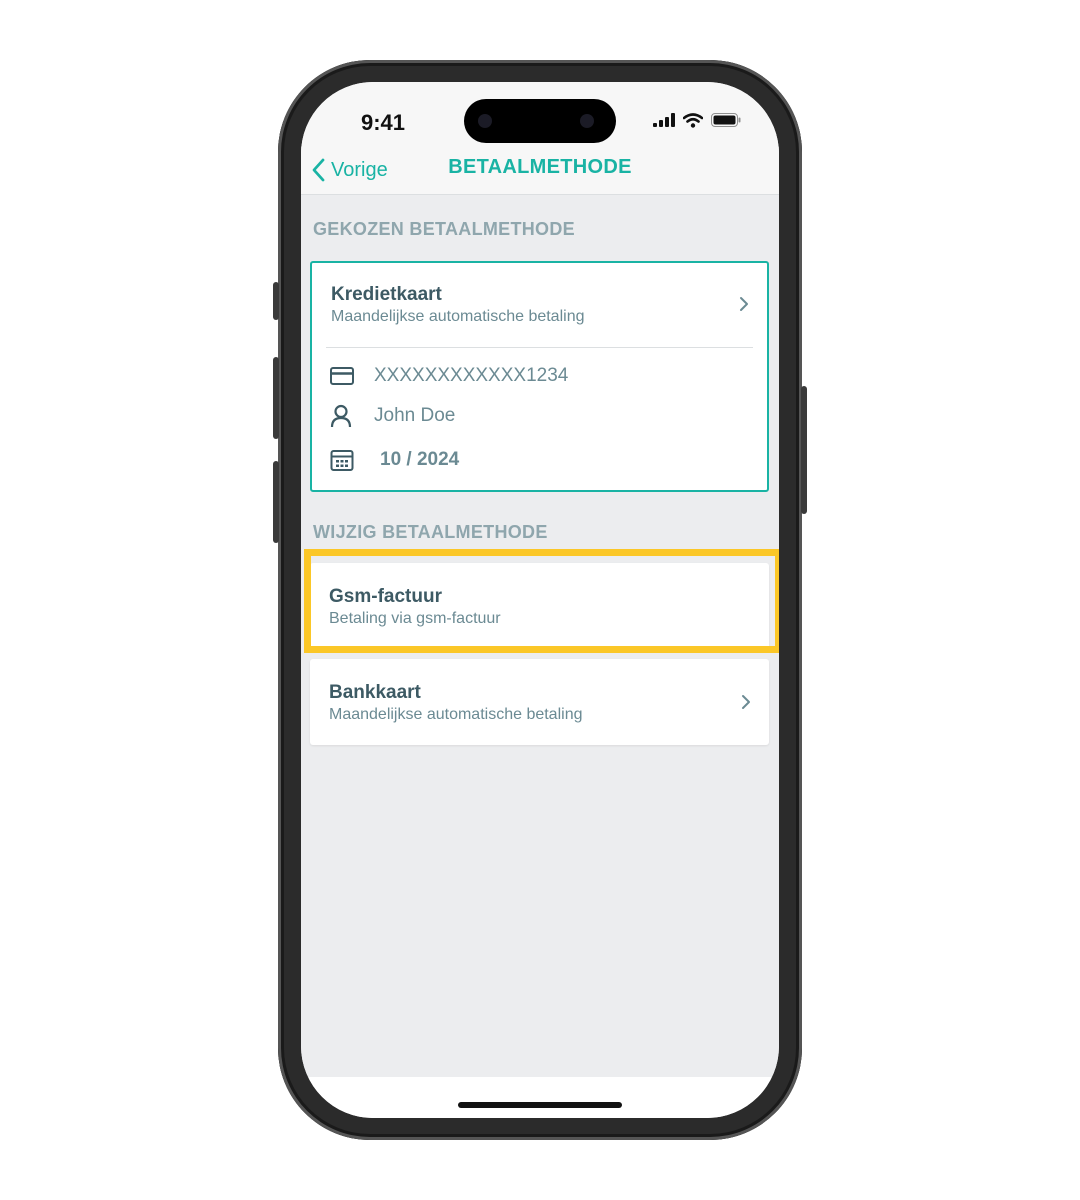  Describe the element at coordinates (444, 229) in the screenshot. I see `current-method-section-title: GEKOZEN BETAALMETHODE` at that location.